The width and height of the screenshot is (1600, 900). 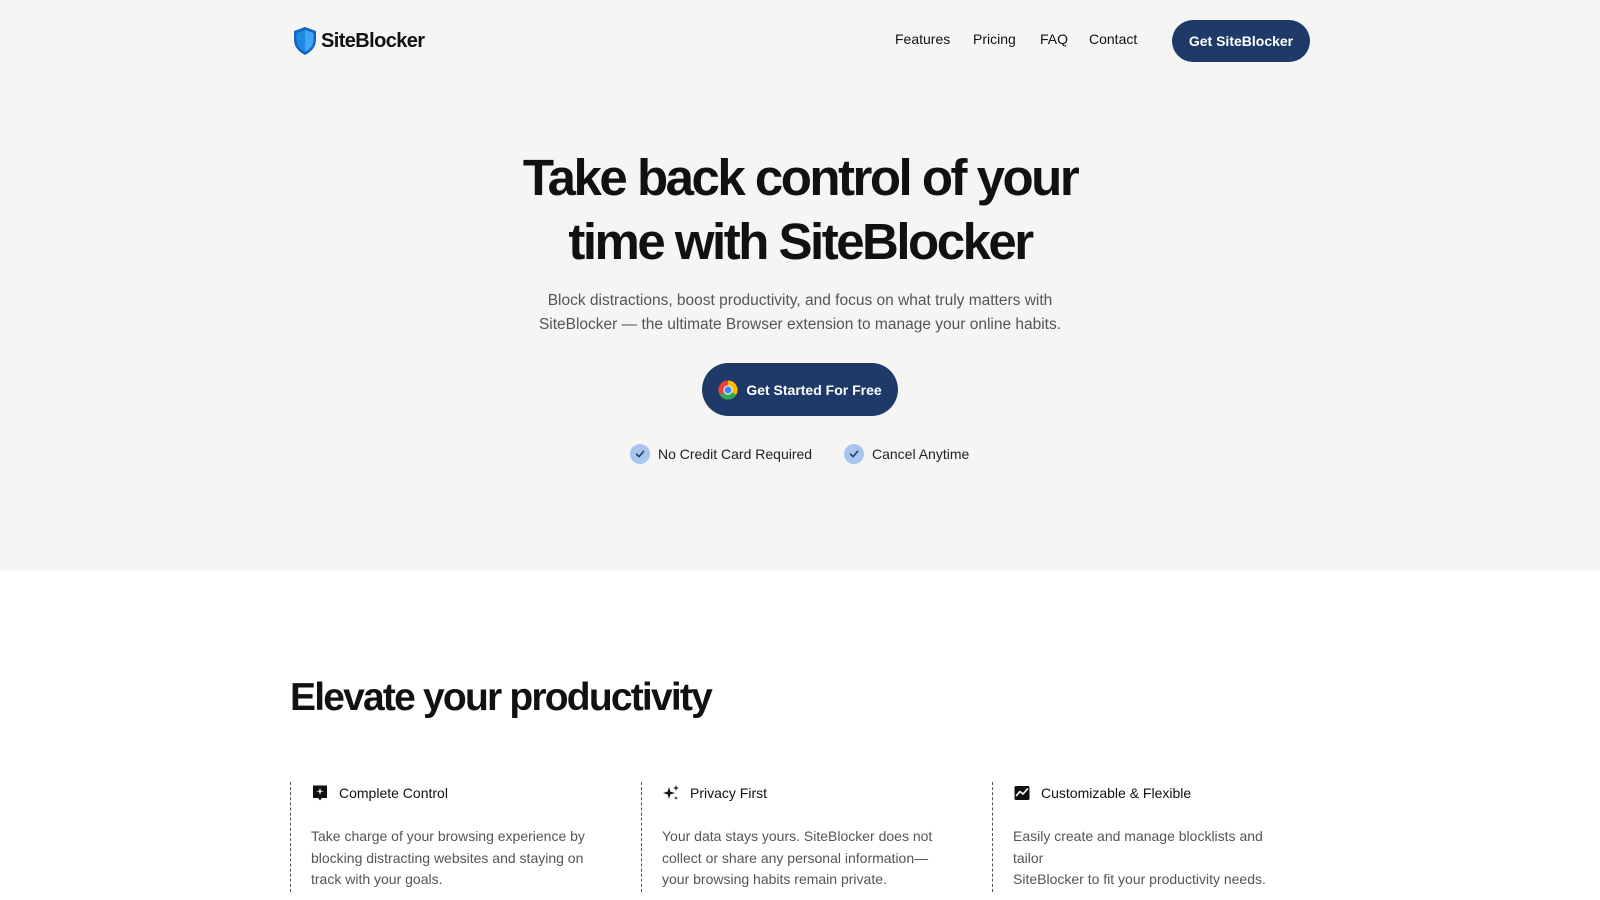 What do you see at coordinates (1113, 39) in the screenshot?
I see `nav-link-contact: Contact` at bounding box center [1113, 39].